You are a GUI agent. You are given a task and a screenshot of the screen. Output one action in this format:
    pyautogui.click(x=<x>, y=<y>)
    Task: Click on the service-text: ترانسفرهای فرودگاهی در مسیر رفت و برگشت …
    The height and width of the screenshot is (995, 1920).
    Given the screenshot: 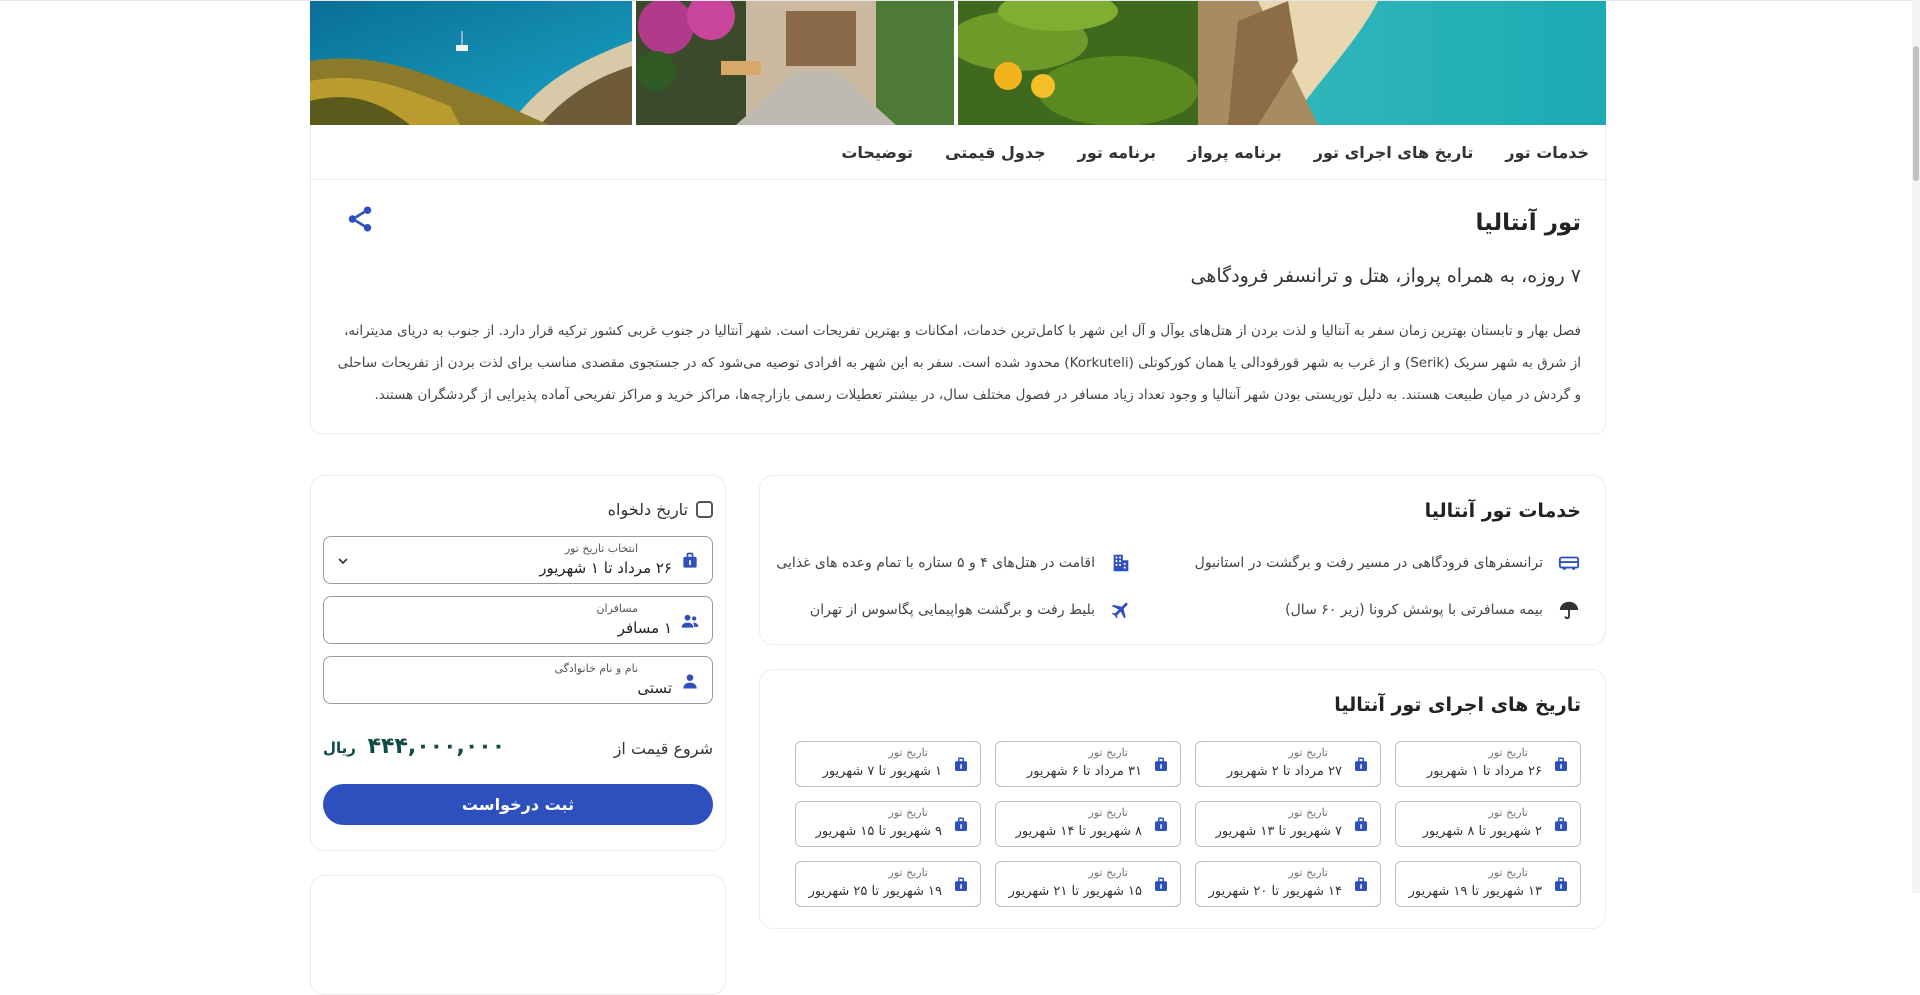 What is the action you would take?
    pyautogui.click(x=1368, y=563)
    